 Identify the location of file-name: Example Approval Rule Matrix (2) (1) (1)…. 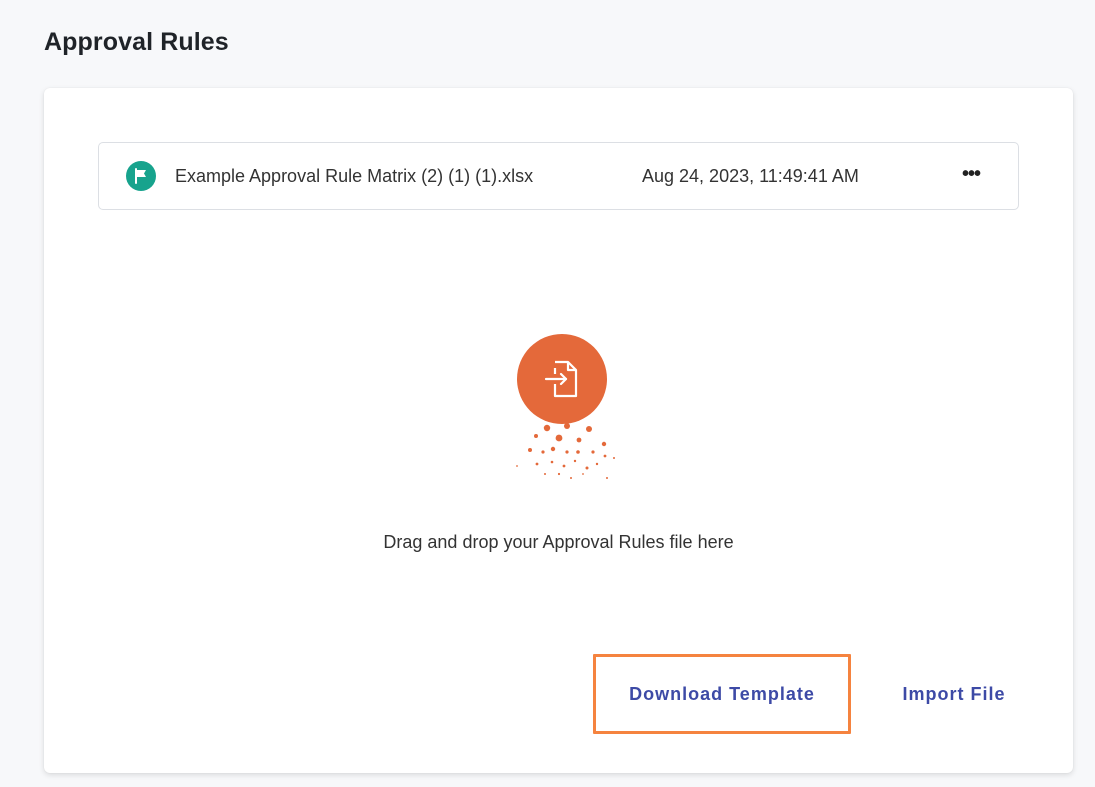
(354, 176).